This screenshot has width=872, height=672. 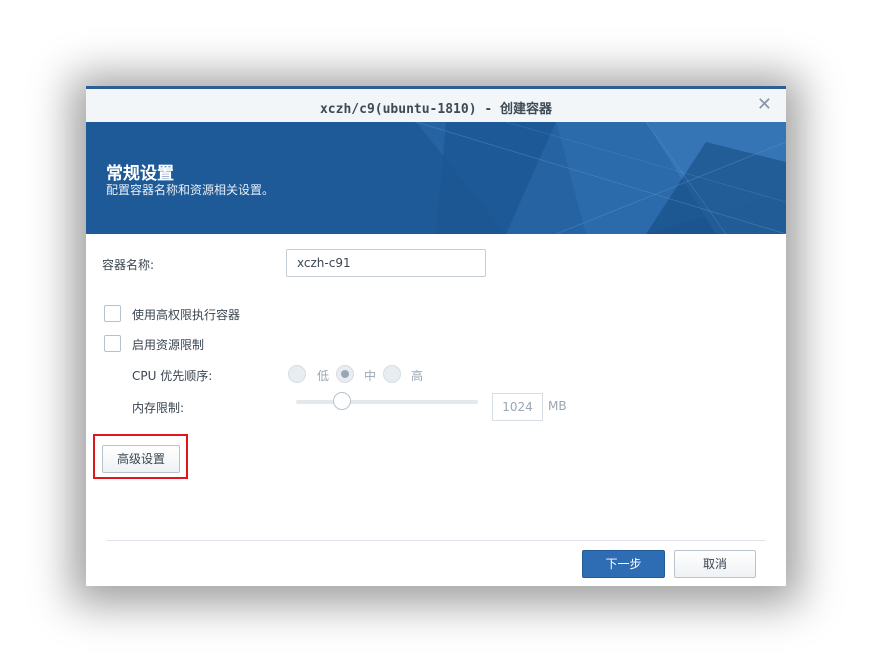 I want to click on header-banner: 常规设置 配置容器名称和资源相关设置。, so click(x=436, y=178).